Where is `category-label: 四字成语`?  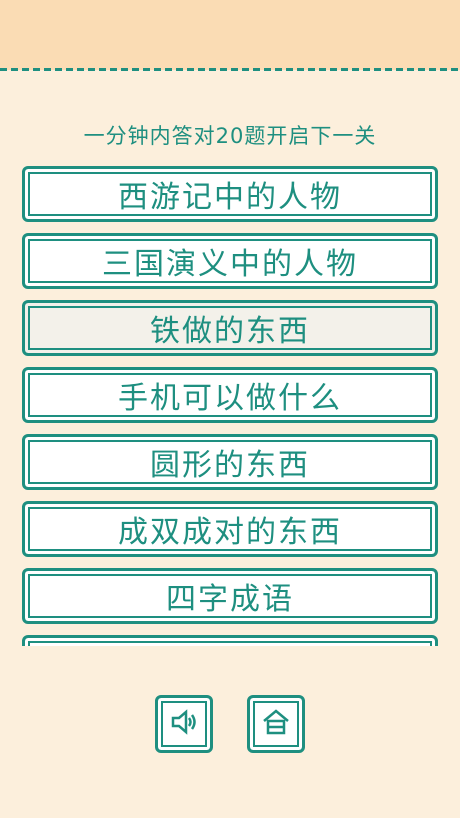
category-label: 四字成语 is located at coordinates (230, 599).